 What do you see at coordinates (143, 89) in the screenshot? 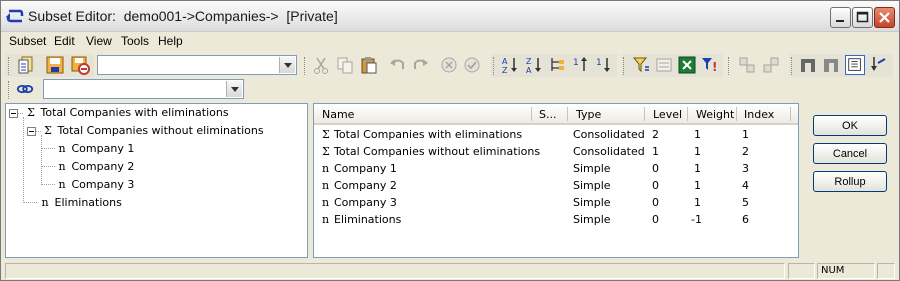
I see `filter-combo` at bounding box center [143, 89].